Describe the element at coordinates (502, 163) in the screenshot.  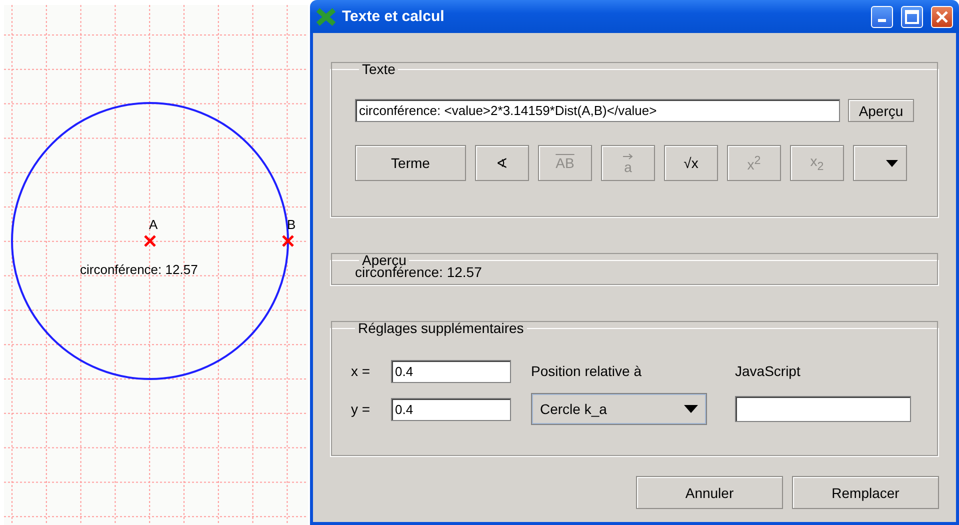
I see `angle-button: ∢` at that location.